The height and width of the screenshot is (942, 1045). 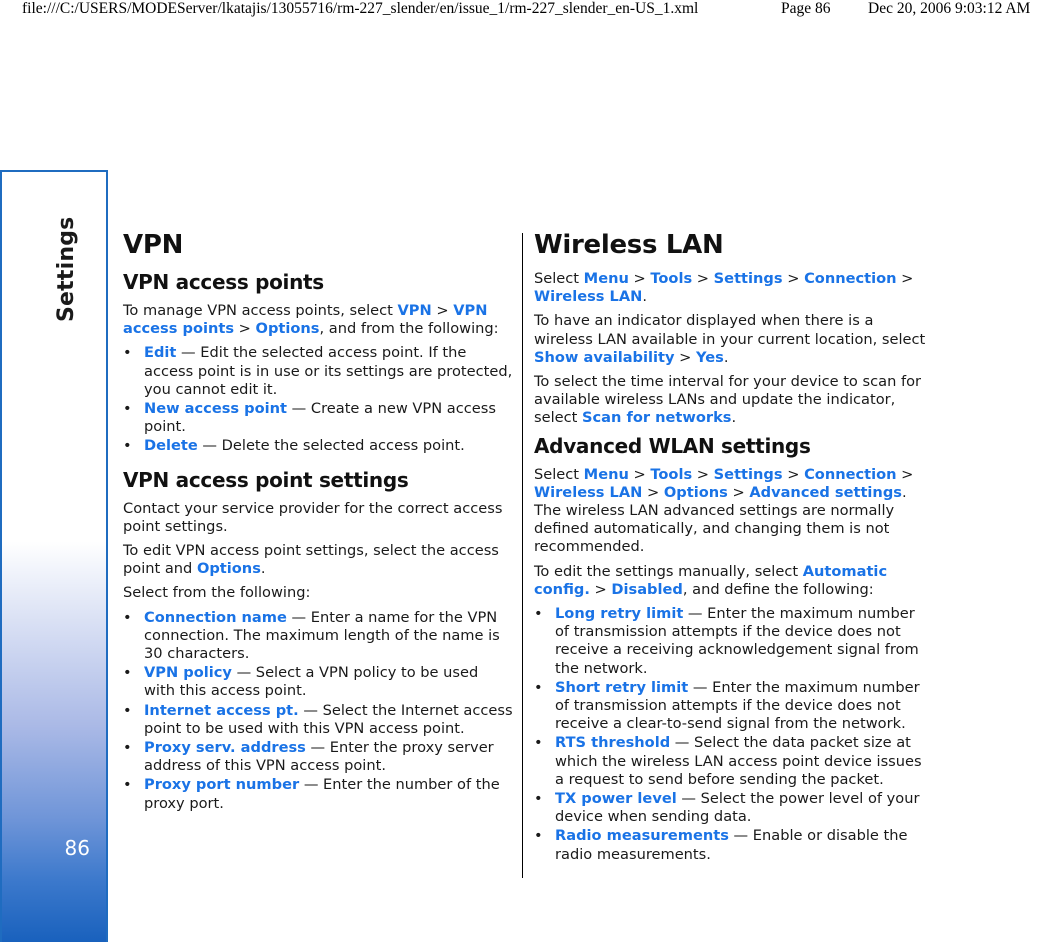 I want to click on chapter-sidebar: Settings 86, so click(x=54, y=556).